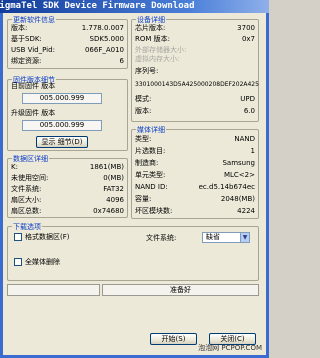 The image size is (320, 358). I want to click on file-system-value: 缺省, so click(213, 237).